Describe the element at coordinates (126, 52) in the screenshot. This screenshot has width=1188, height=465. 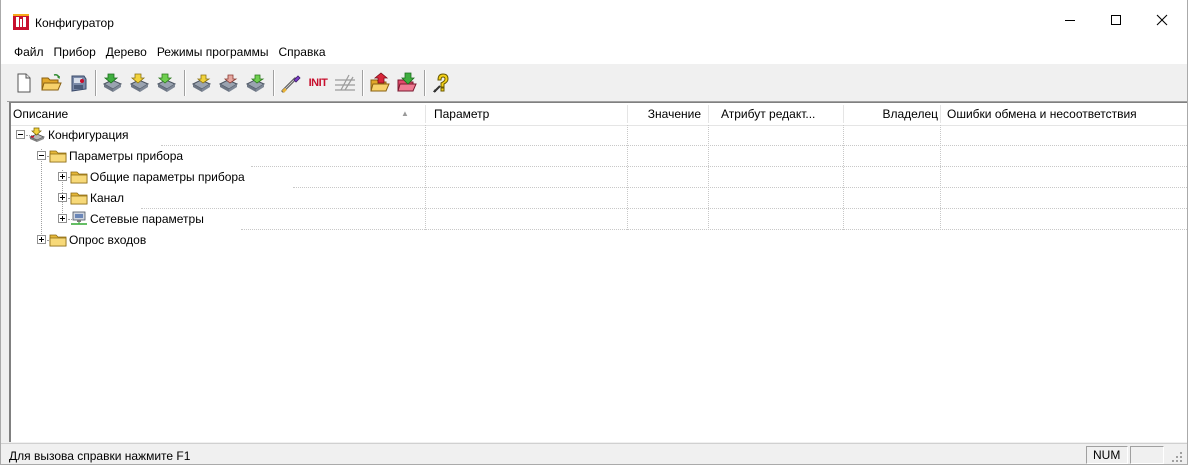
I see `menu-tree: Дерево` at that location.